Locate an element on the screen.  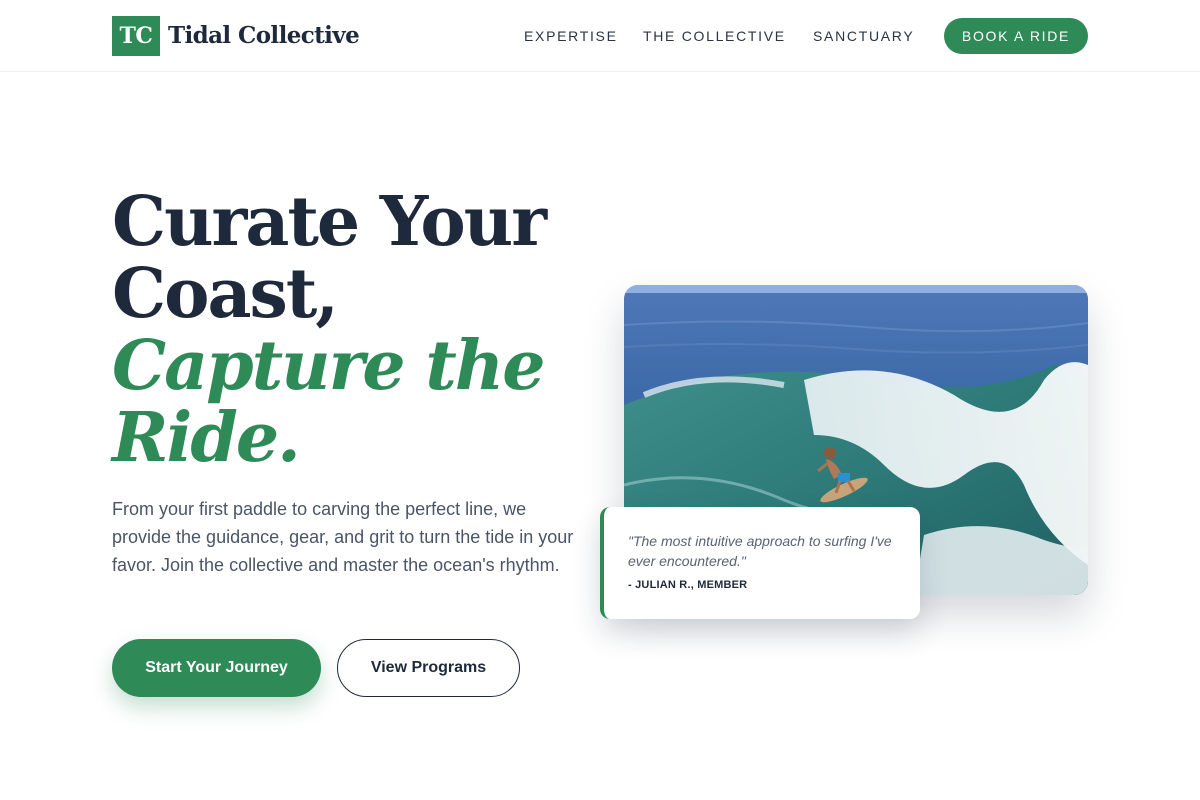
nav-link-the-collective: THE COLLECTIVE is located at coordinates (714, 36).